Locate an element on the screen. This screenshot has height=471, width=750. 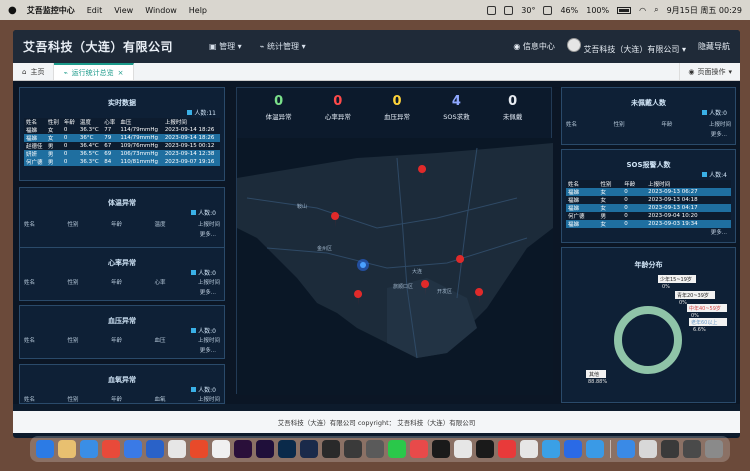
table-row: 何广德男 0 36.3°C 84 110/81mmHg 2023-09-07 19:16 is located at coordinates (122, 162).